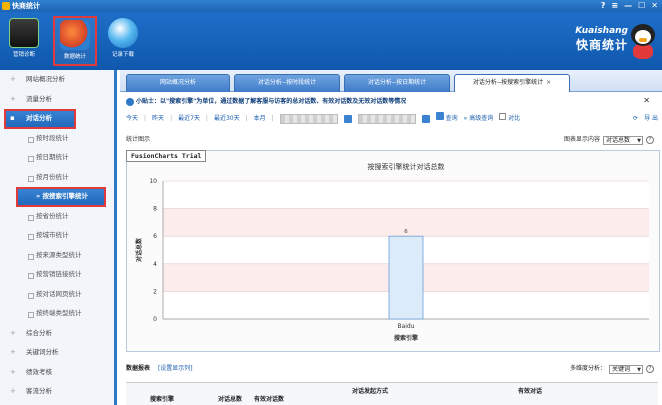 This screenshot has height=405, width=662. I want to click on window-controls: ? ≡ — ☐ ✕, so click(629, 6).